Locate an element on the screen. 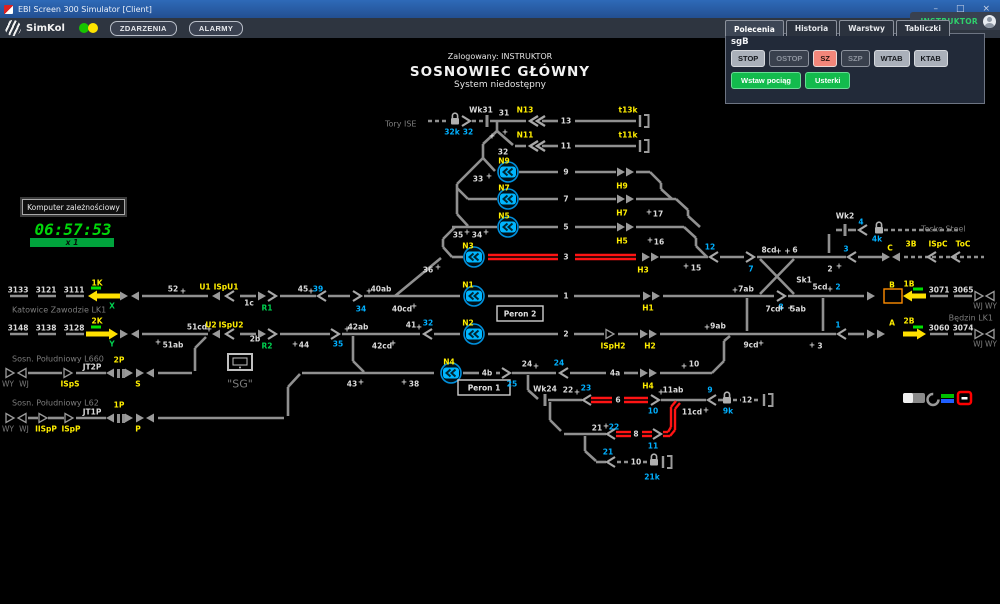 This screenshot has width=1000, height=604. switch-number: 9k is located at coordinates (728, 411).